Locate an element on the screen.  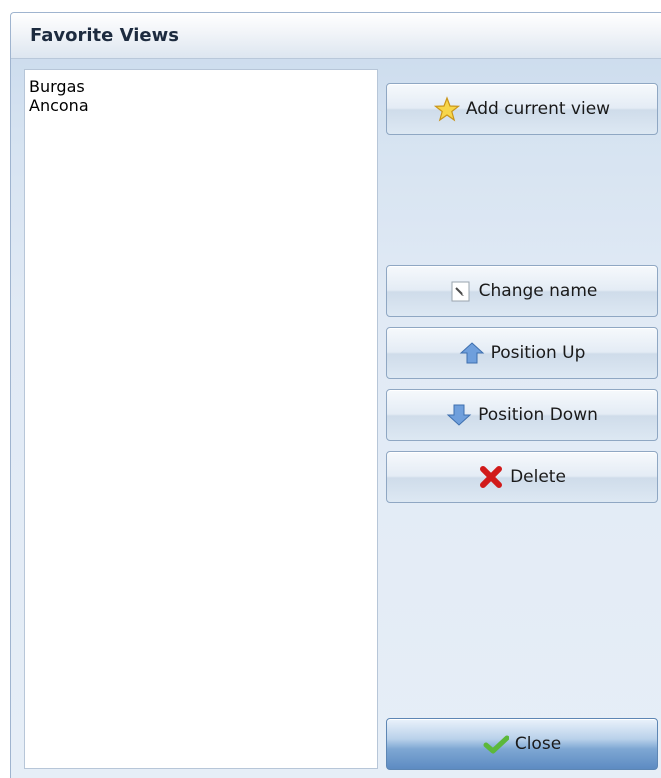
position-down-button: Position Down is located at coordinates (522, 415).